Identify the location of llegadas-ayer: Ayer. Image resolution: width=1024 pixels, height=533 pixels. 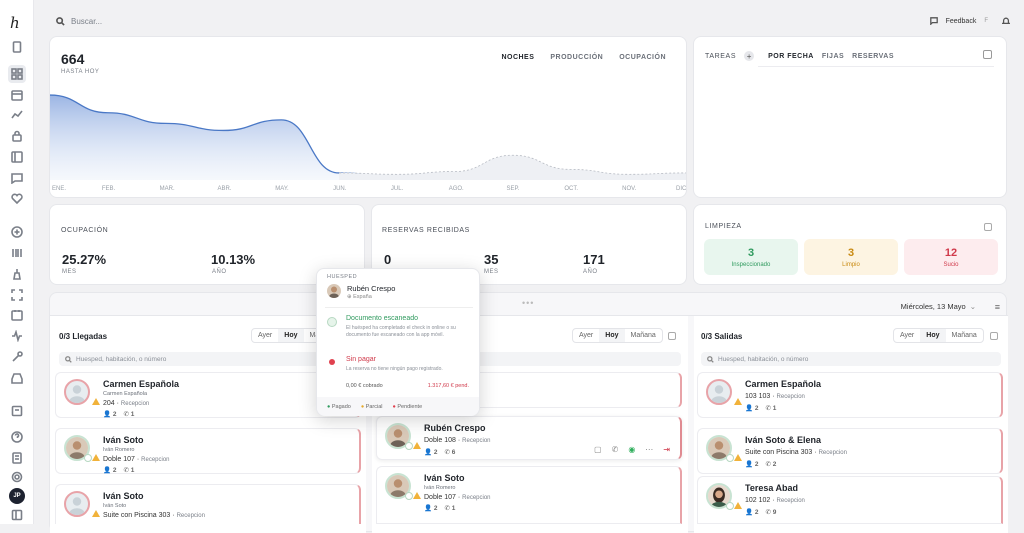
(265, 335).